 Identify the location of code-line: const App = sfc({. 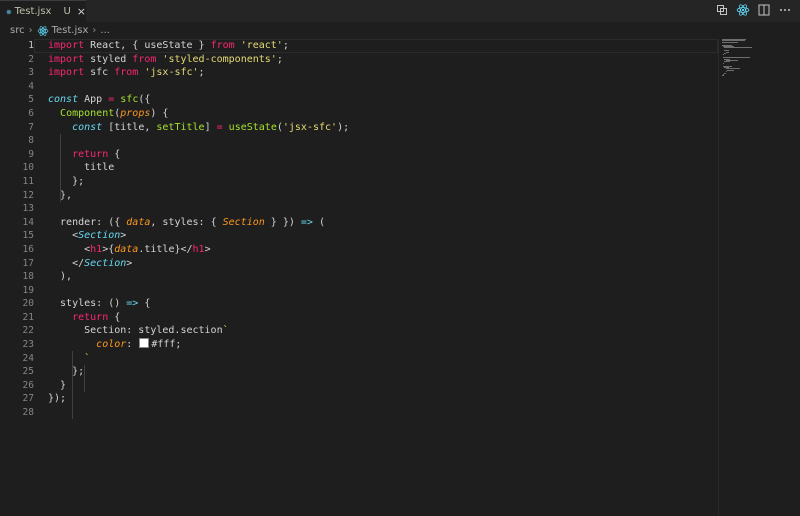
(383, 100).